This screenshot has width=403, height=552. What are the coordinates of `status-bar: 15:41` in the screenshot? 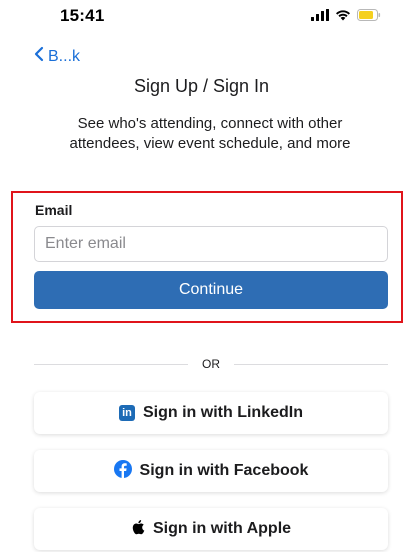 It's located at (201, 17).